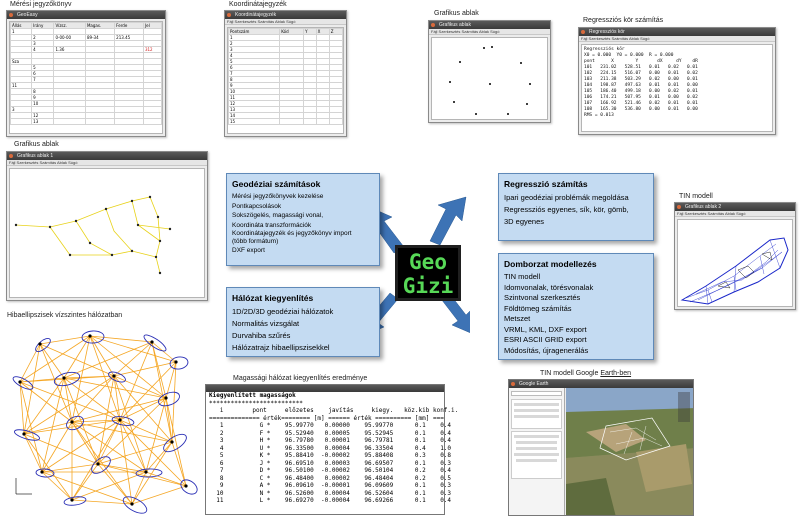 The width and height of the screenshot is (800, 518). I want to click on domborzat-title: Domborzat modellezés, so click(550, 264).